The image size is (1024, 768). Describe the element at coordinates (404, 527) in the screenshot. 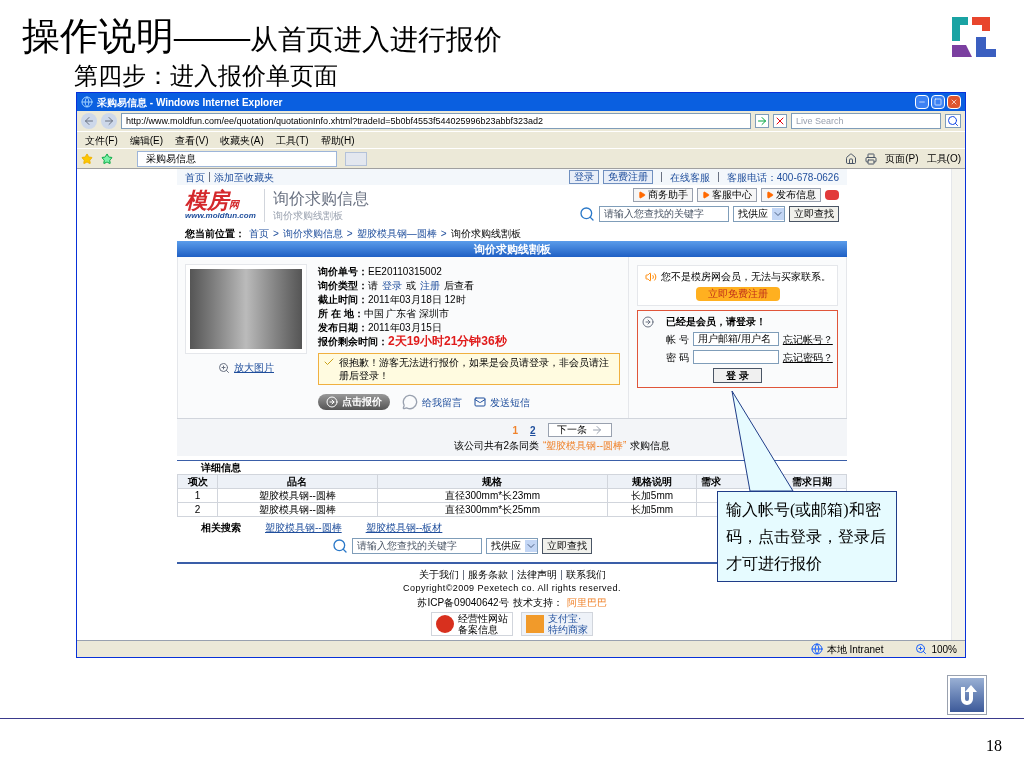

I see `related-link: 塑胶模具钢--板材` at that location.